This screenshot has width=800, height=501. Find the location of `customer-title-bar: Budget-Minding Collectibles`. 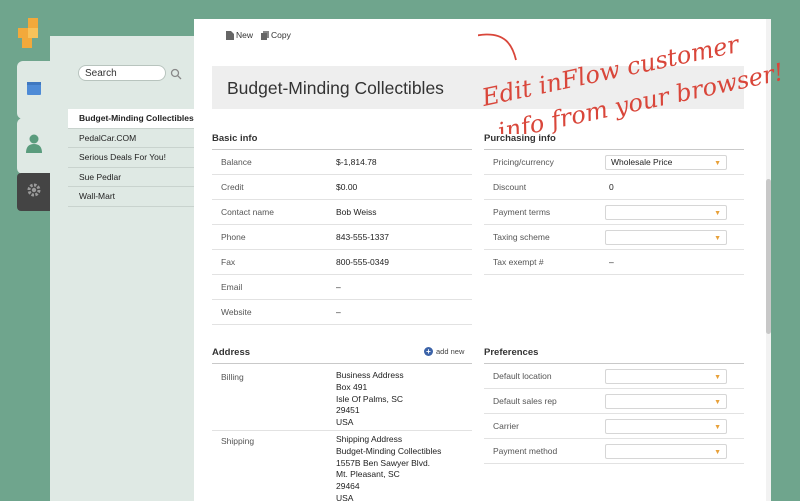

customer-title-bar: Budget-Minding Collectibles is located at coordinates (478, 87).